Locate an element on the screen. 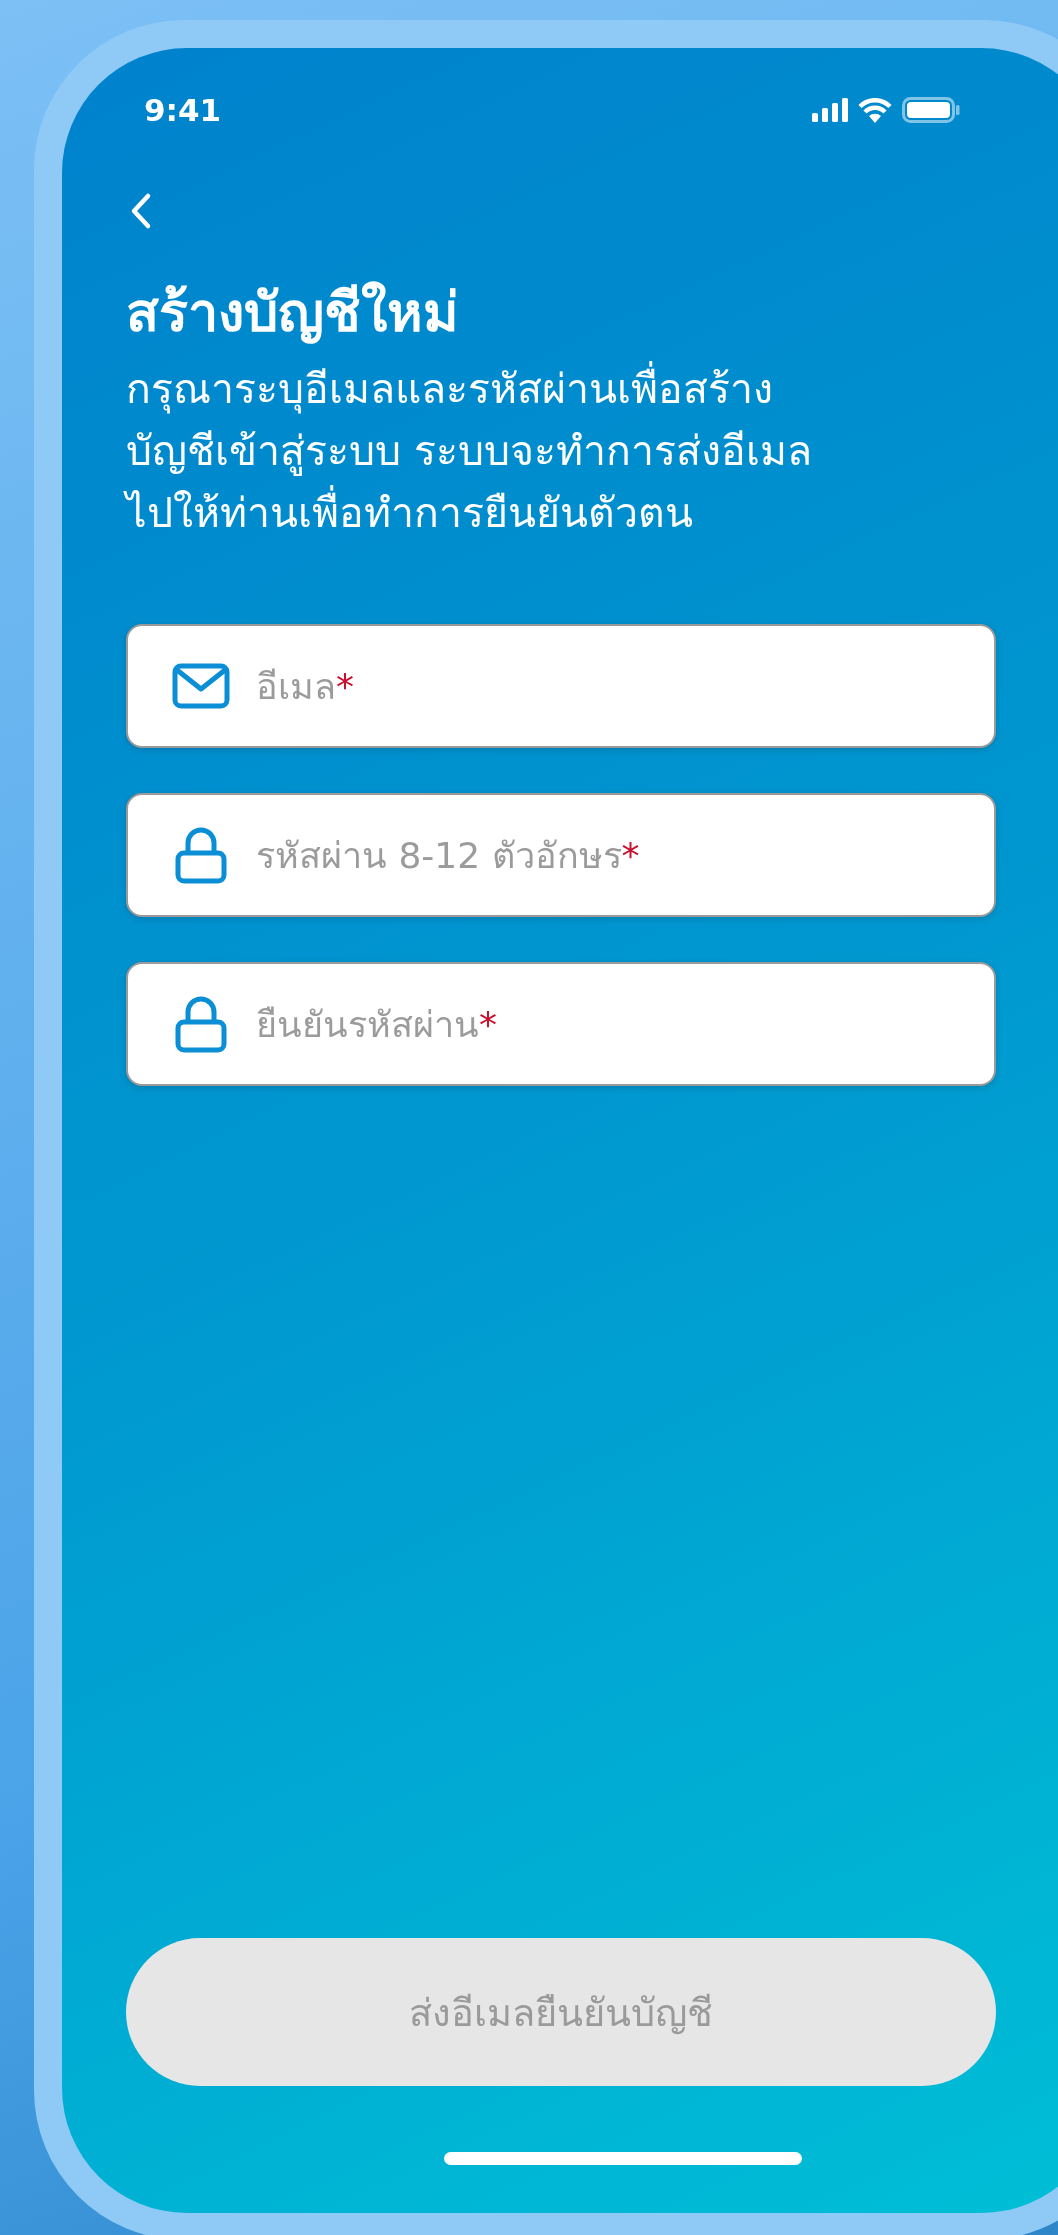  signal-icon is located at coordinates (830, 110).